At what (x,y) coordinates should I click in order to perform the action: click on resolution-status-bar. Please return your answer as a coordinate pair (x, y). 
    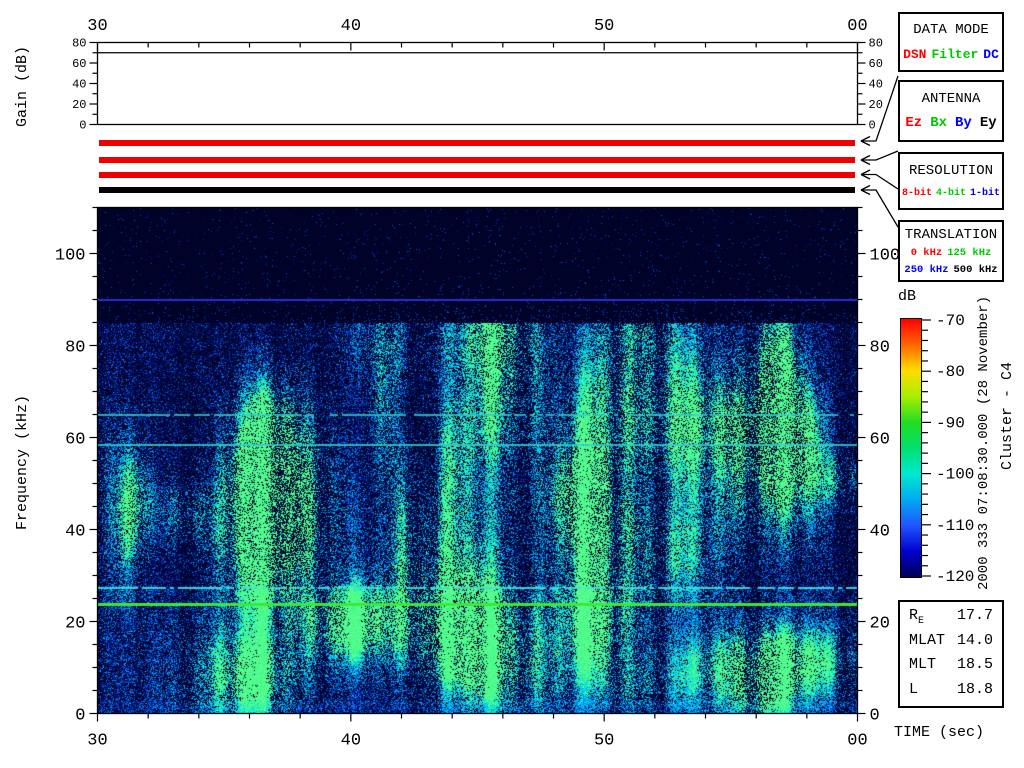
    Looking at the image, I should click on (477, 175).